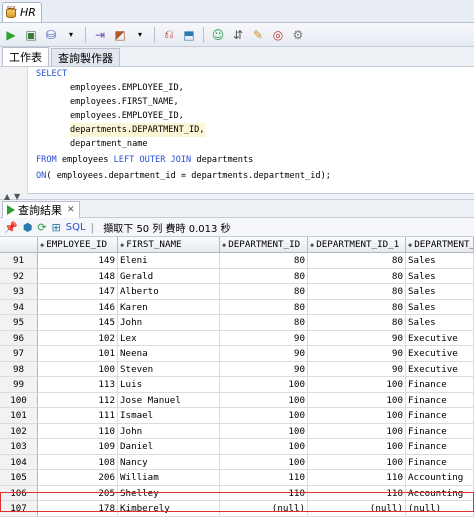  Describe the element at coordinates (169, 354) in the screenshot. I see `table-cell: Neena` at that location.